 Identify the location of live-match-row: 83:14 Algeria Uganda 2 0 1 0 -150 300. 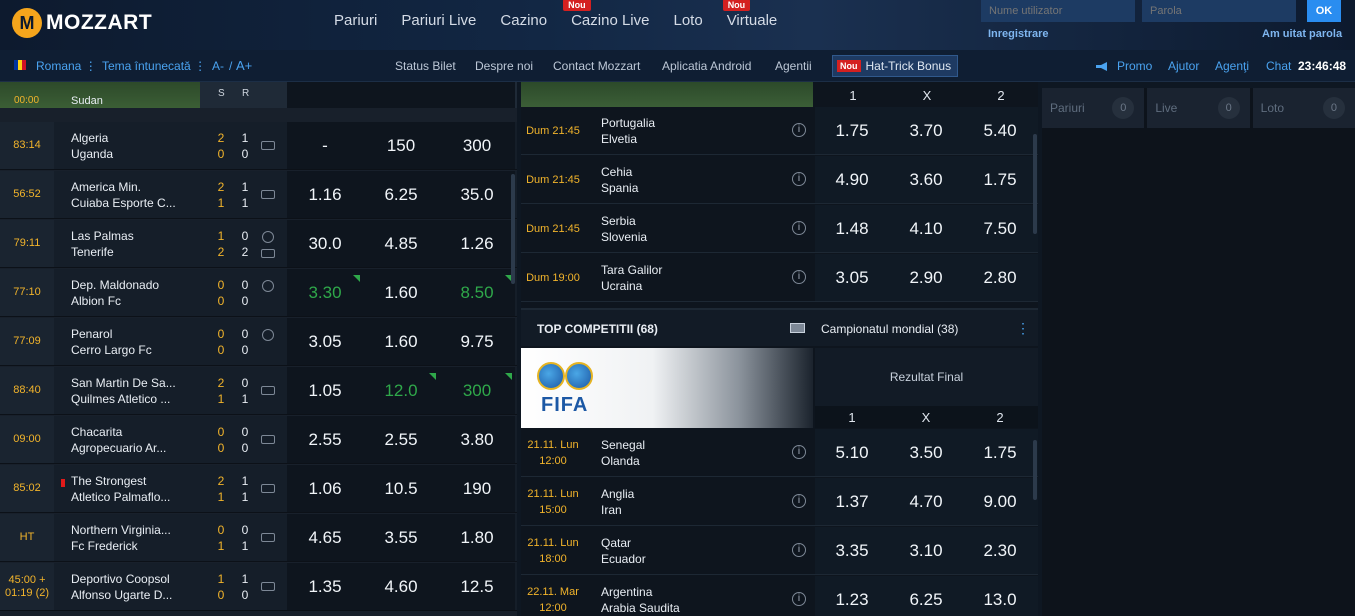
(258, 146).